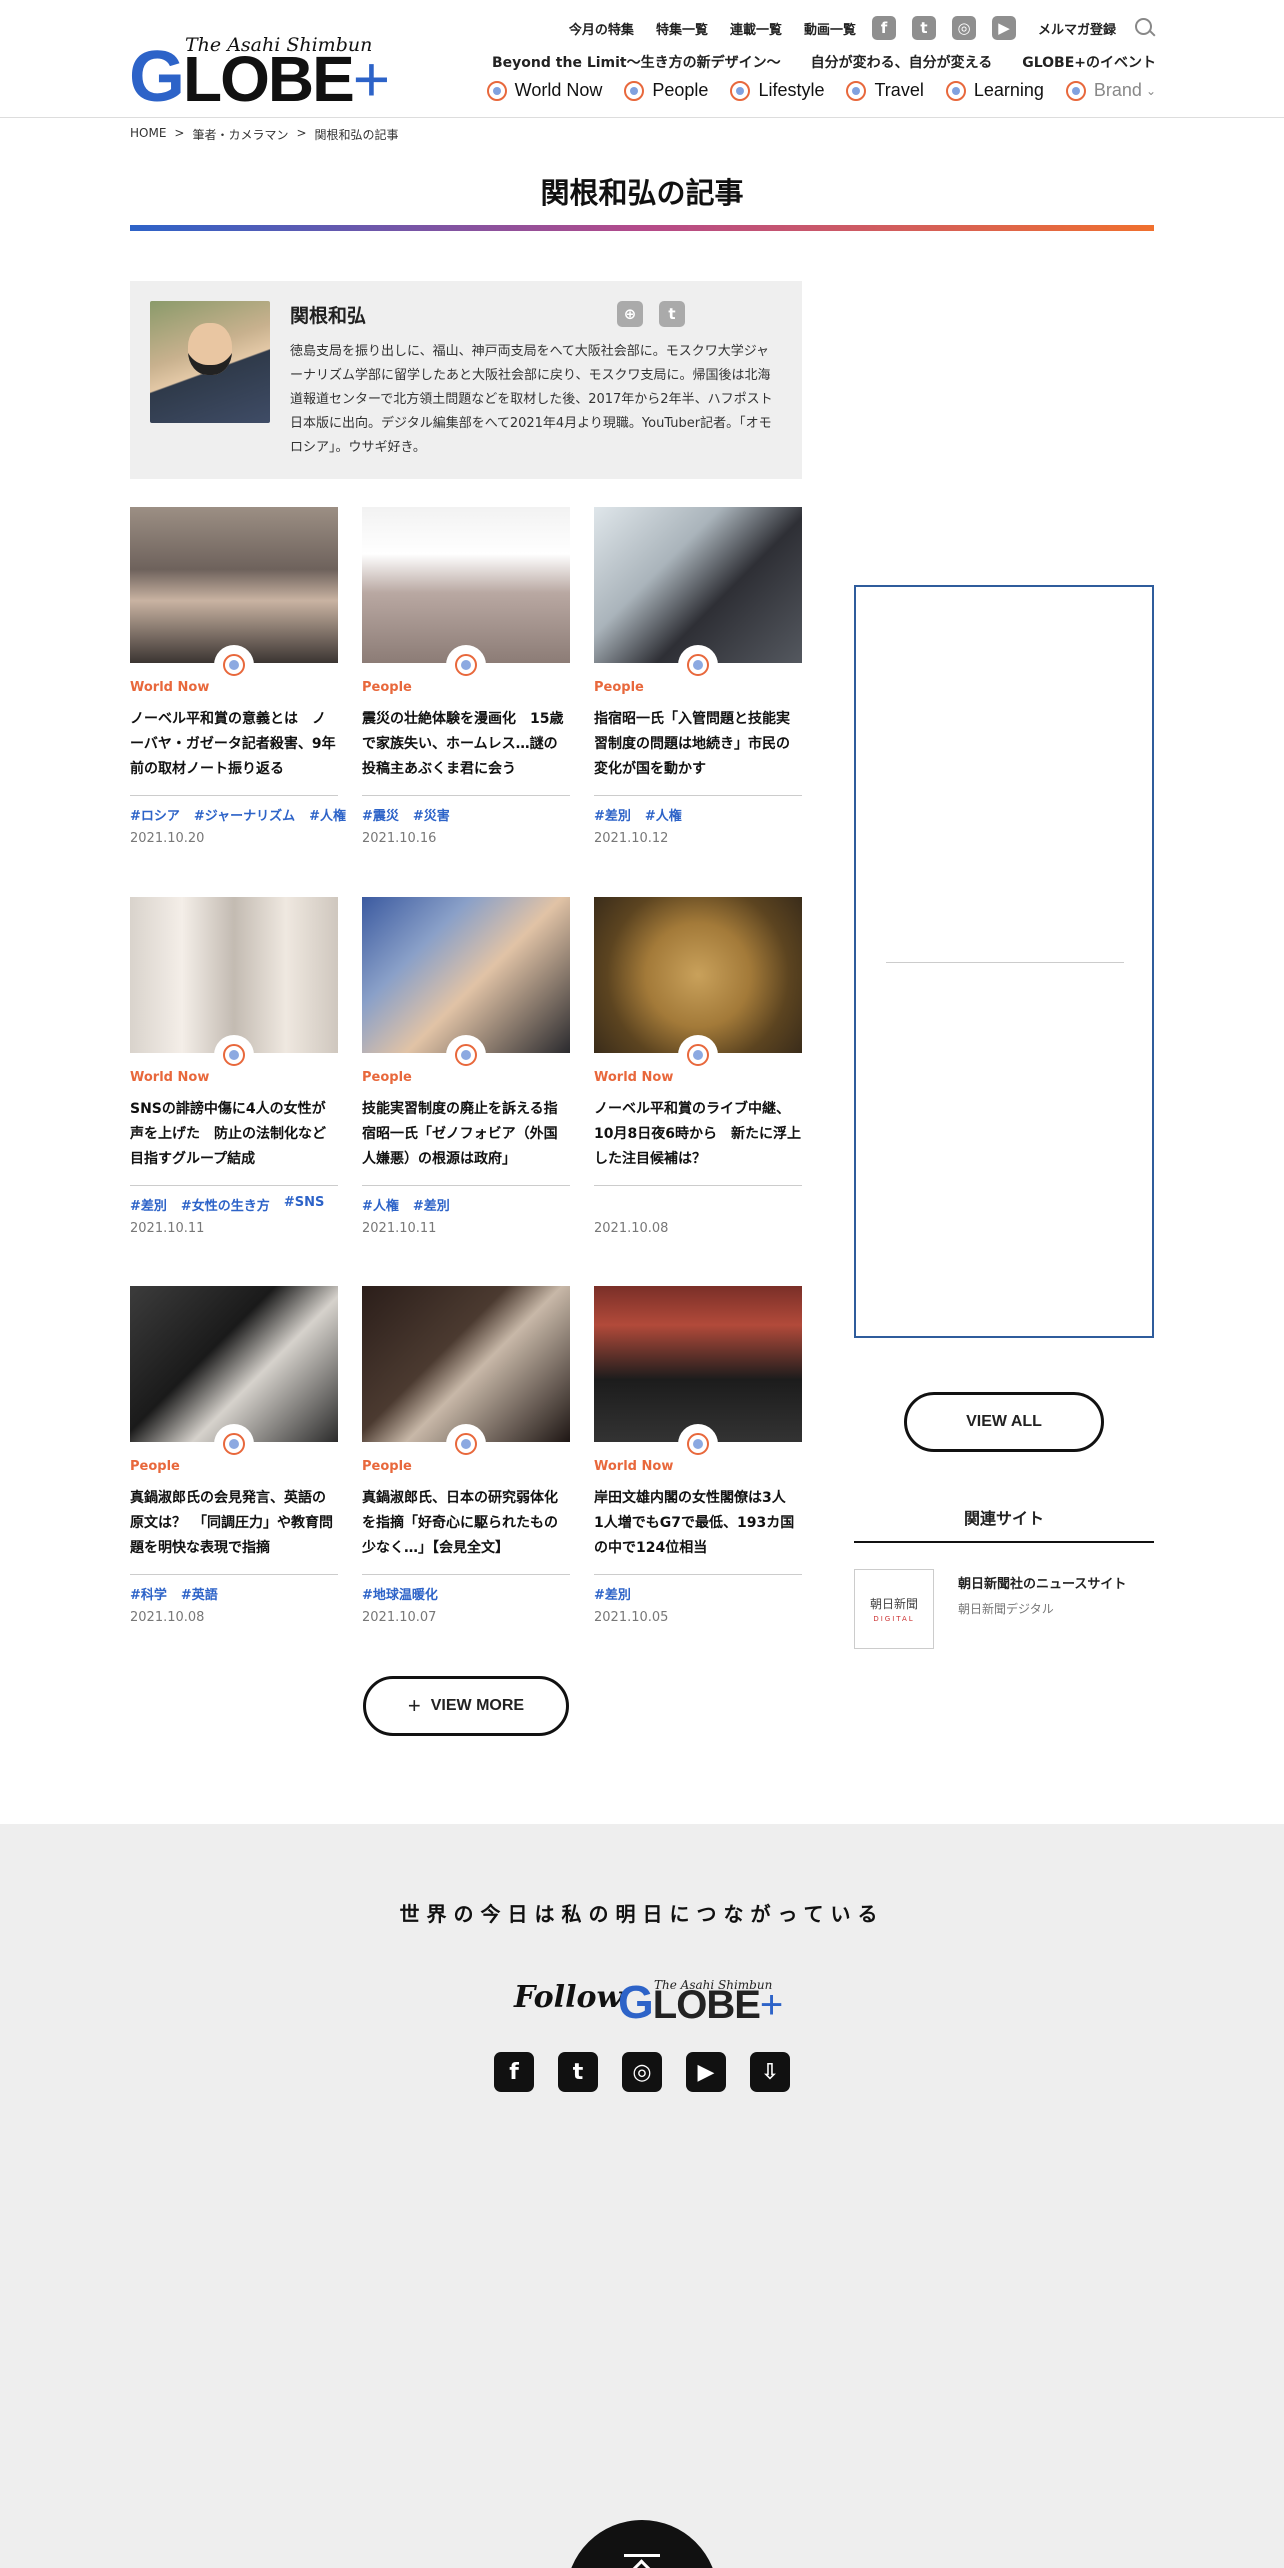 This screenshot has width=1284, height=2568. What do you see at coordinates (1004, 961) in the screenshot?
I see `ad-slot` at bounding box center [1004, 961].